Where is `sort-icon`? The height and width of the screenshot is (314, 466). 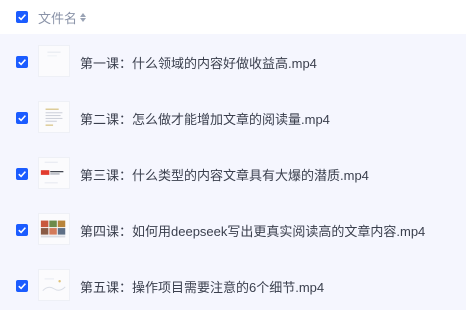
sort-icon is located at coordinates (83, 17).